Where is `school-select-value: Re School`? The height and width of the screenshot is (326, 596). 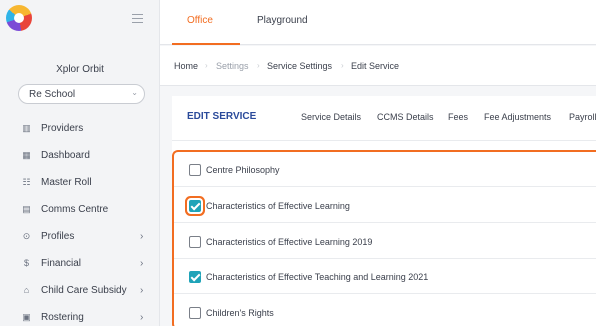
school-select-value: Re School is located at coordinates (52, 94).